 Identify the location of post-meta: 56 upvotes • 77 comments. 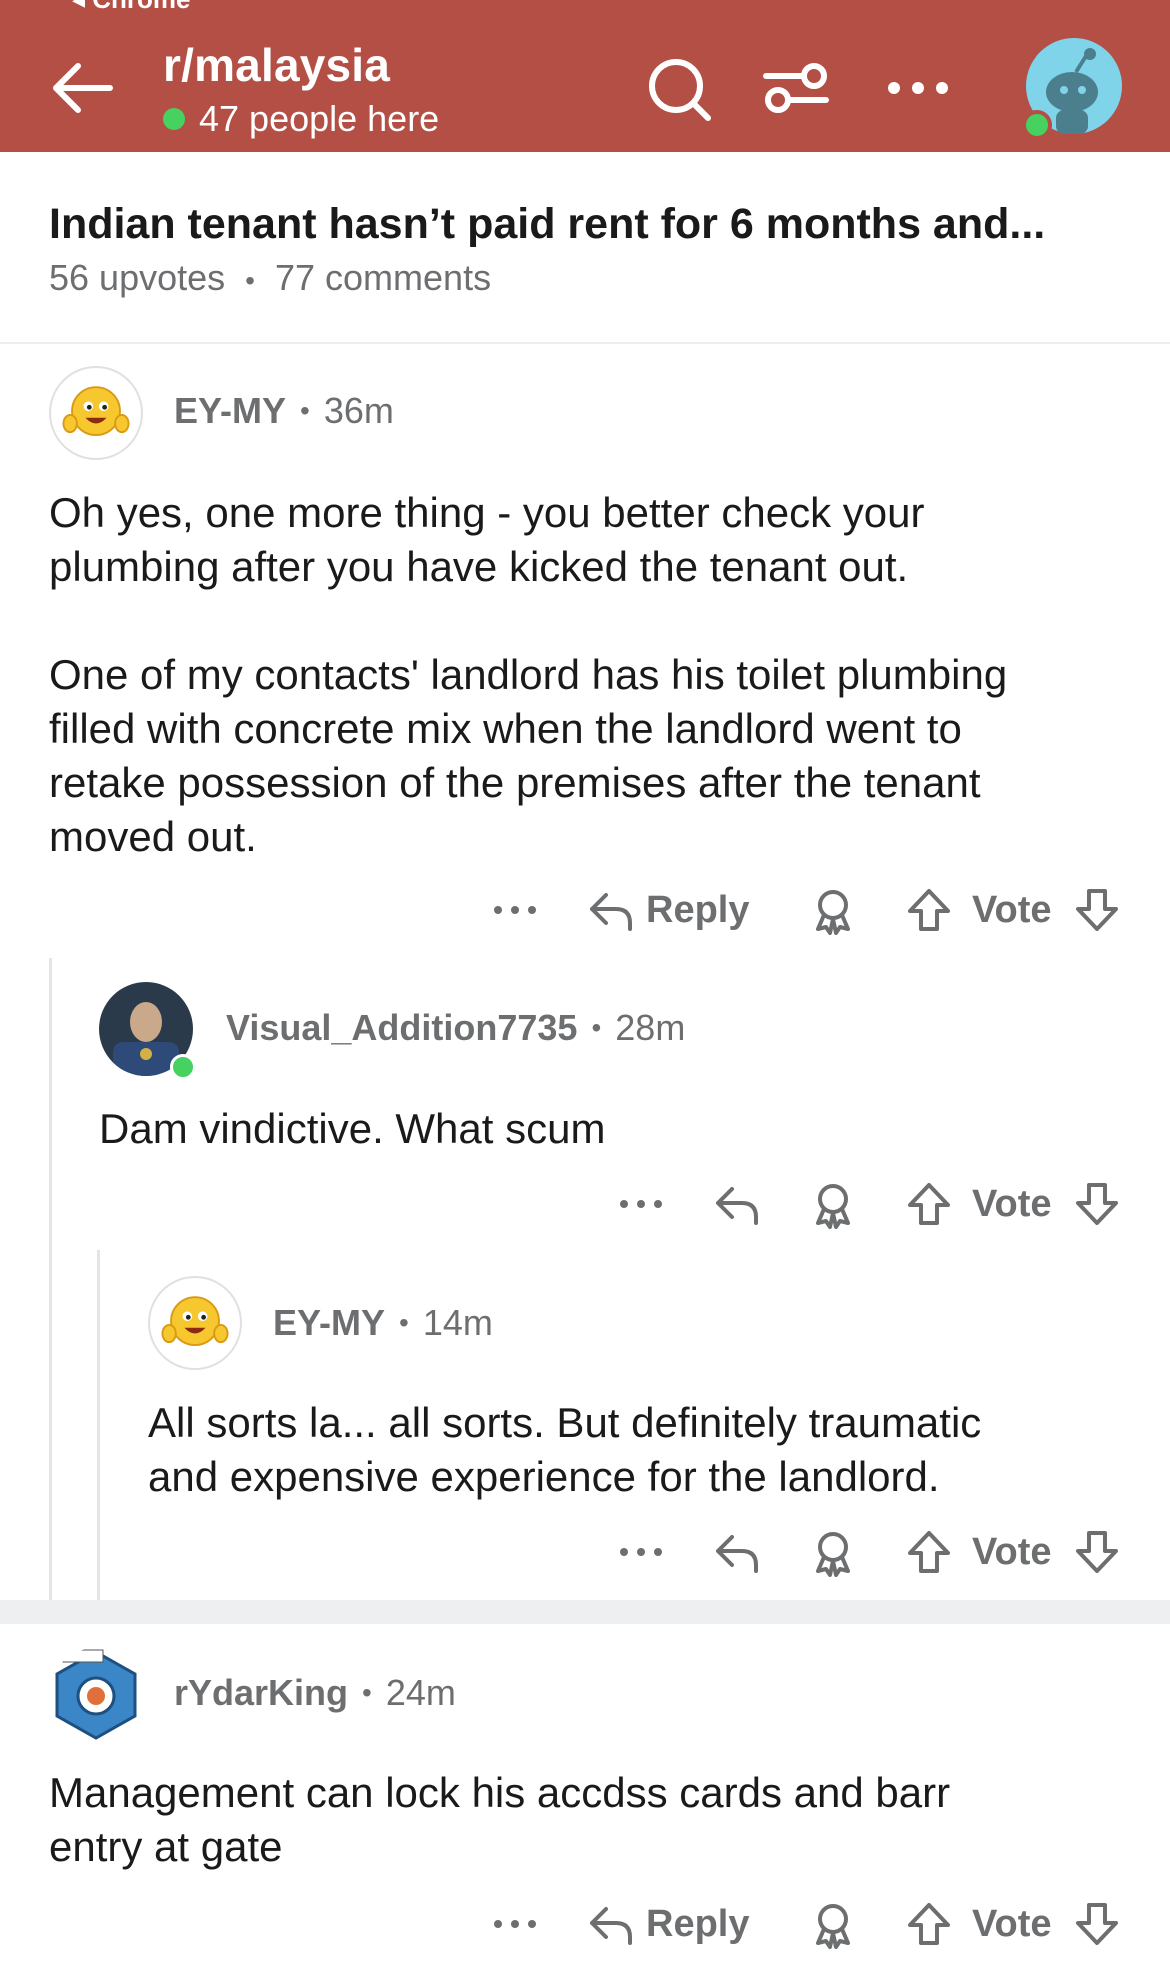
(270, 278).